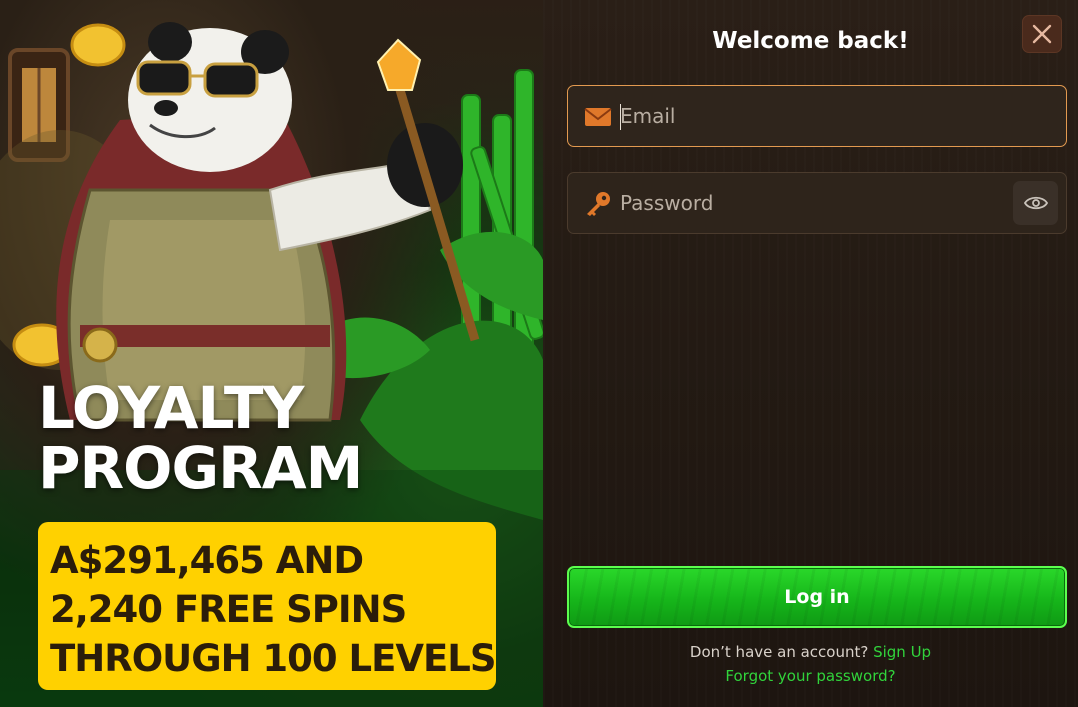 This screenshot has height=707, width=1078. What do you see at coordinates (810, 116) in the screenshot?
I see `email-input` at bounding box center [810, 116].